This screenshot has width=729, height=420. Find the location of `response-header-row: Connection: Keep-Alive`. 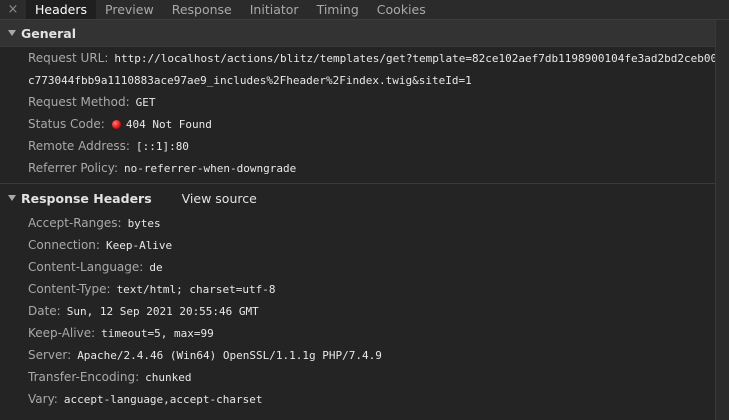

response-header-row: Connection: Keep-Alive is located at coordinates (358, 245).